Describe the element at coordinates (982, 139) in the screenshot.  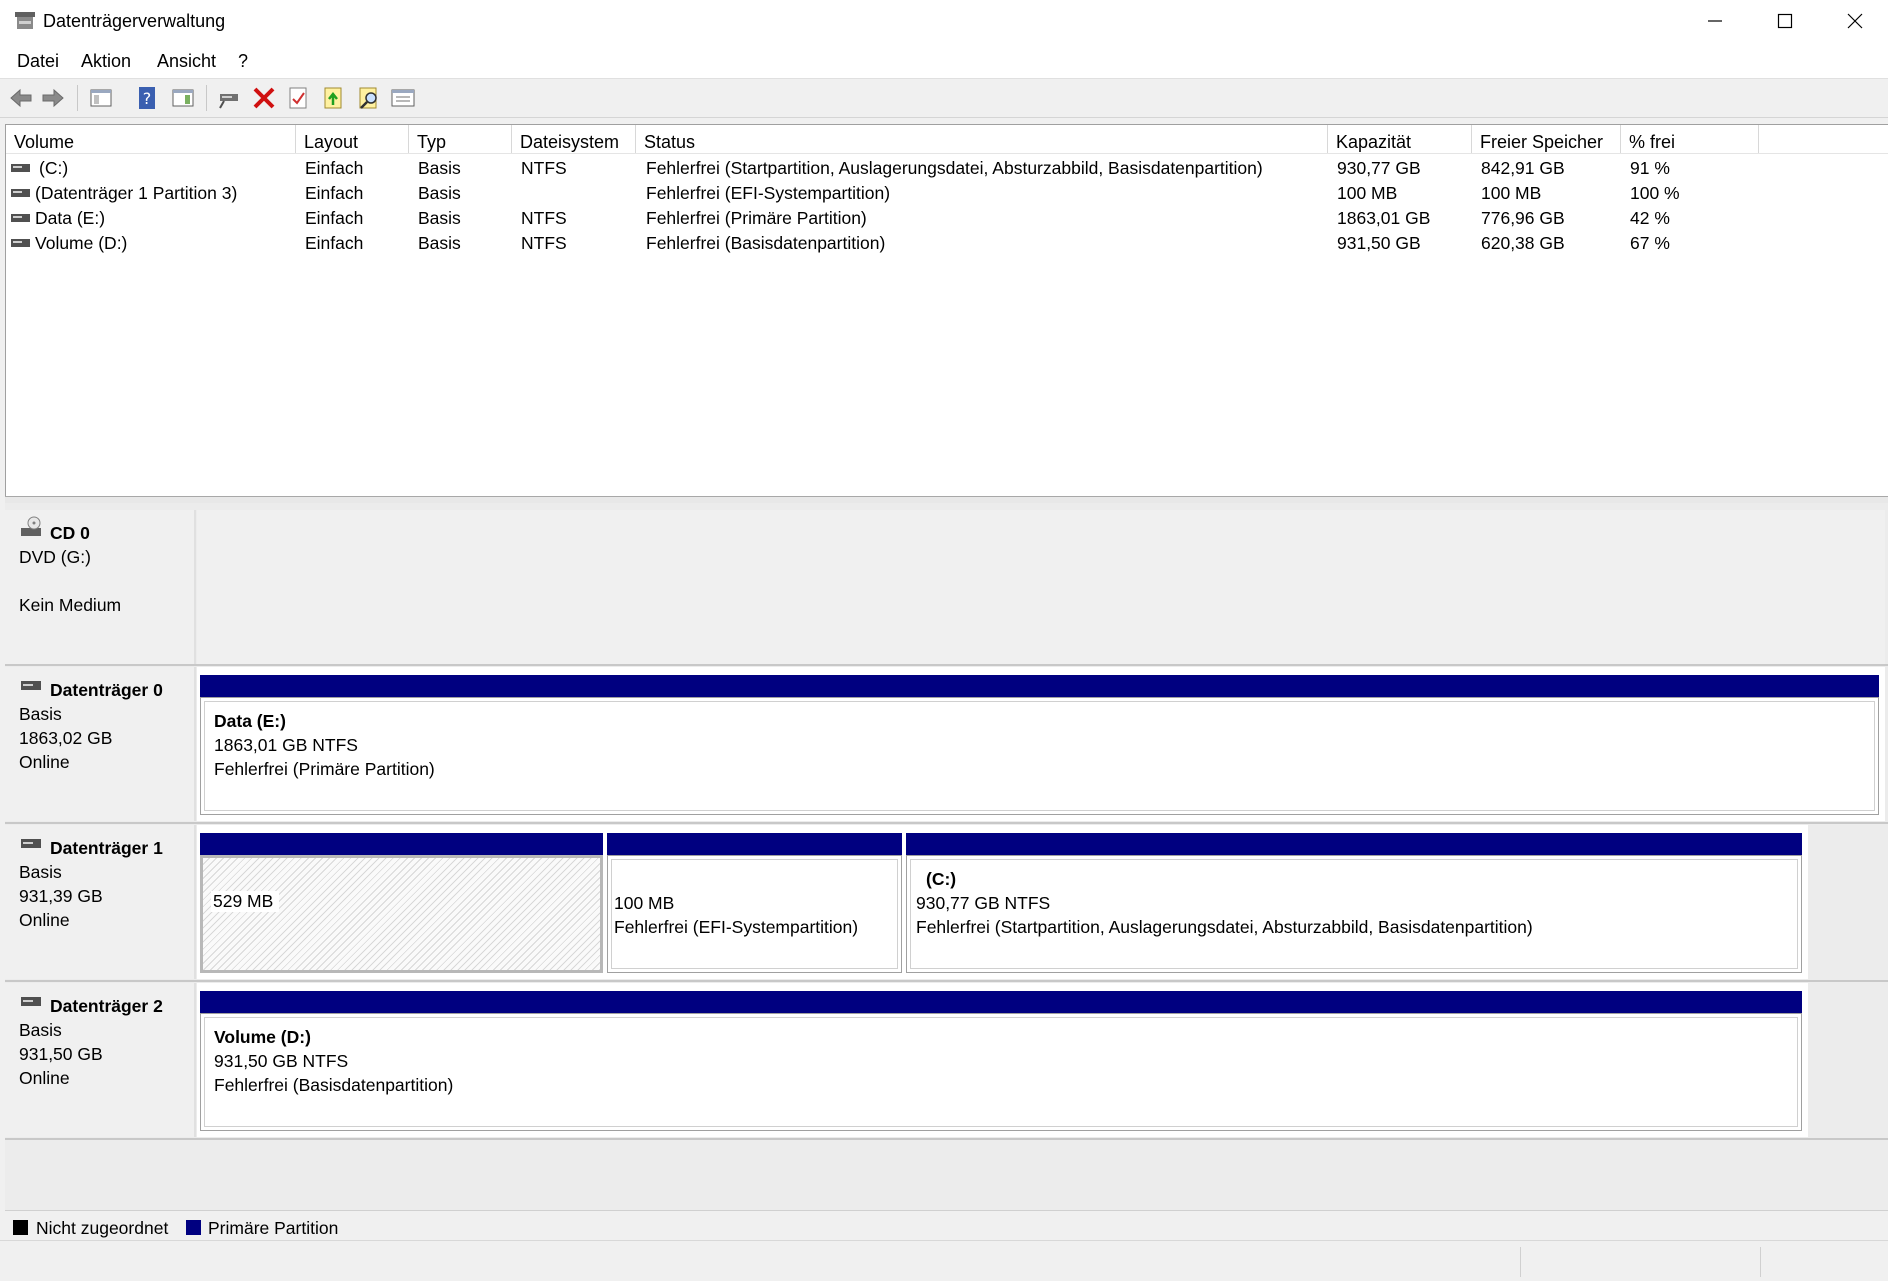
I see `column-header-status: Status` at that location.